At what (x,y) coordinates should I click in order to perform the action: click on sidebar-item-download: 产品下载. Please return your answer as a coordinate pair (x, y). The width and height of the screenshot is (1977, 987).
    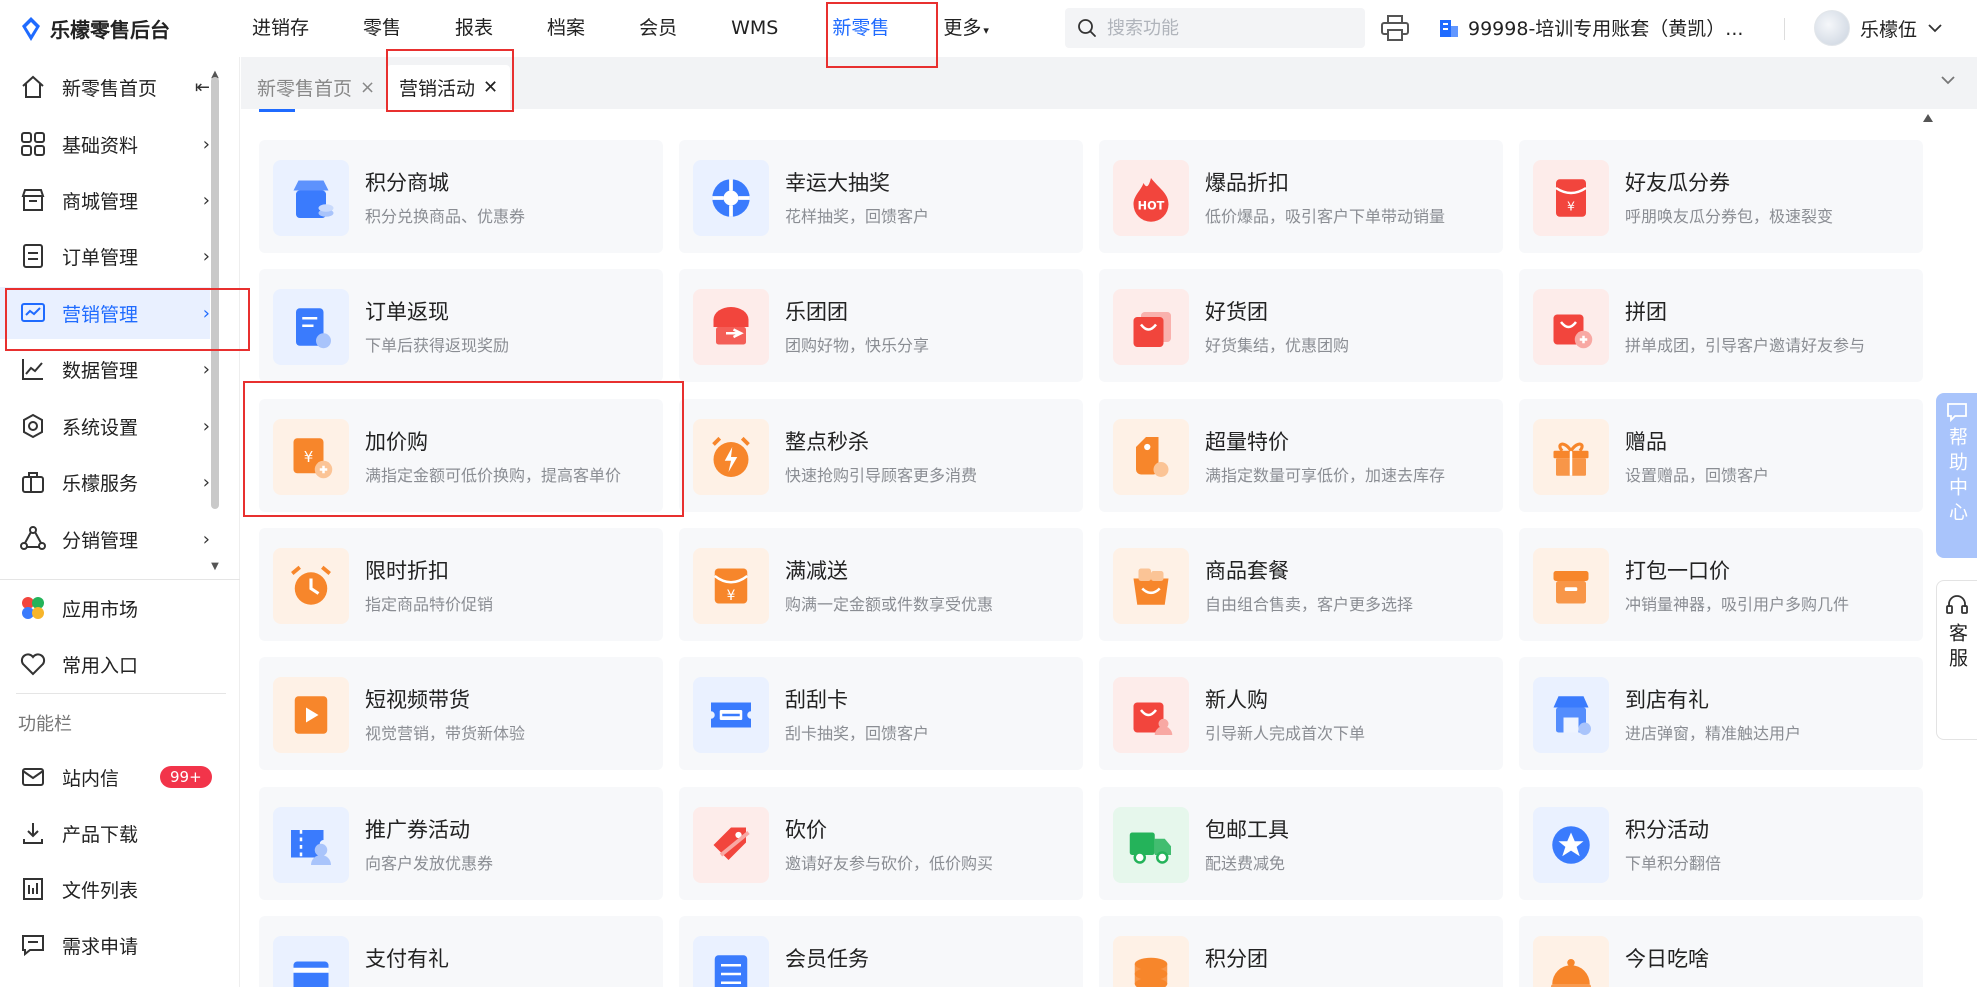
    Looking at the image, I should click on (105, 833).